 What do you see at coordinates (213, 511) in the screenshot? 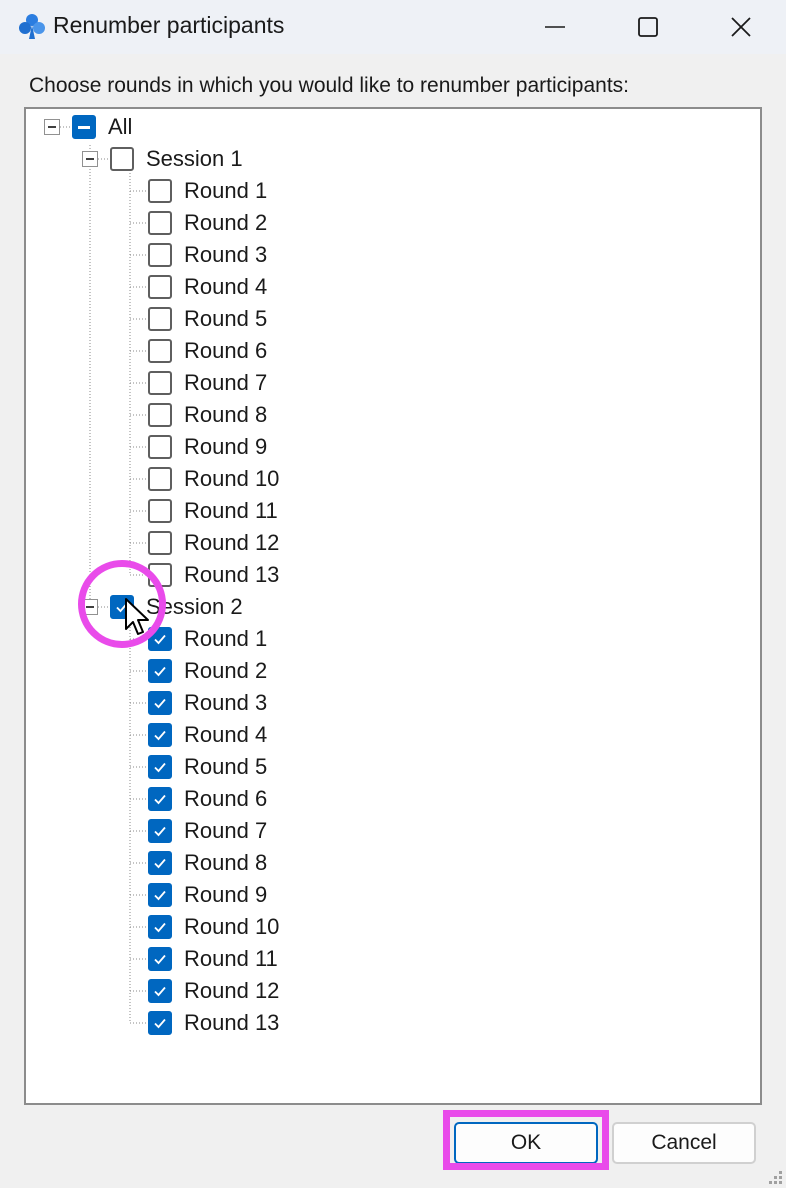
I see `tree-node-session-1-round-11: Round 11` at bounding box center [213, 511].